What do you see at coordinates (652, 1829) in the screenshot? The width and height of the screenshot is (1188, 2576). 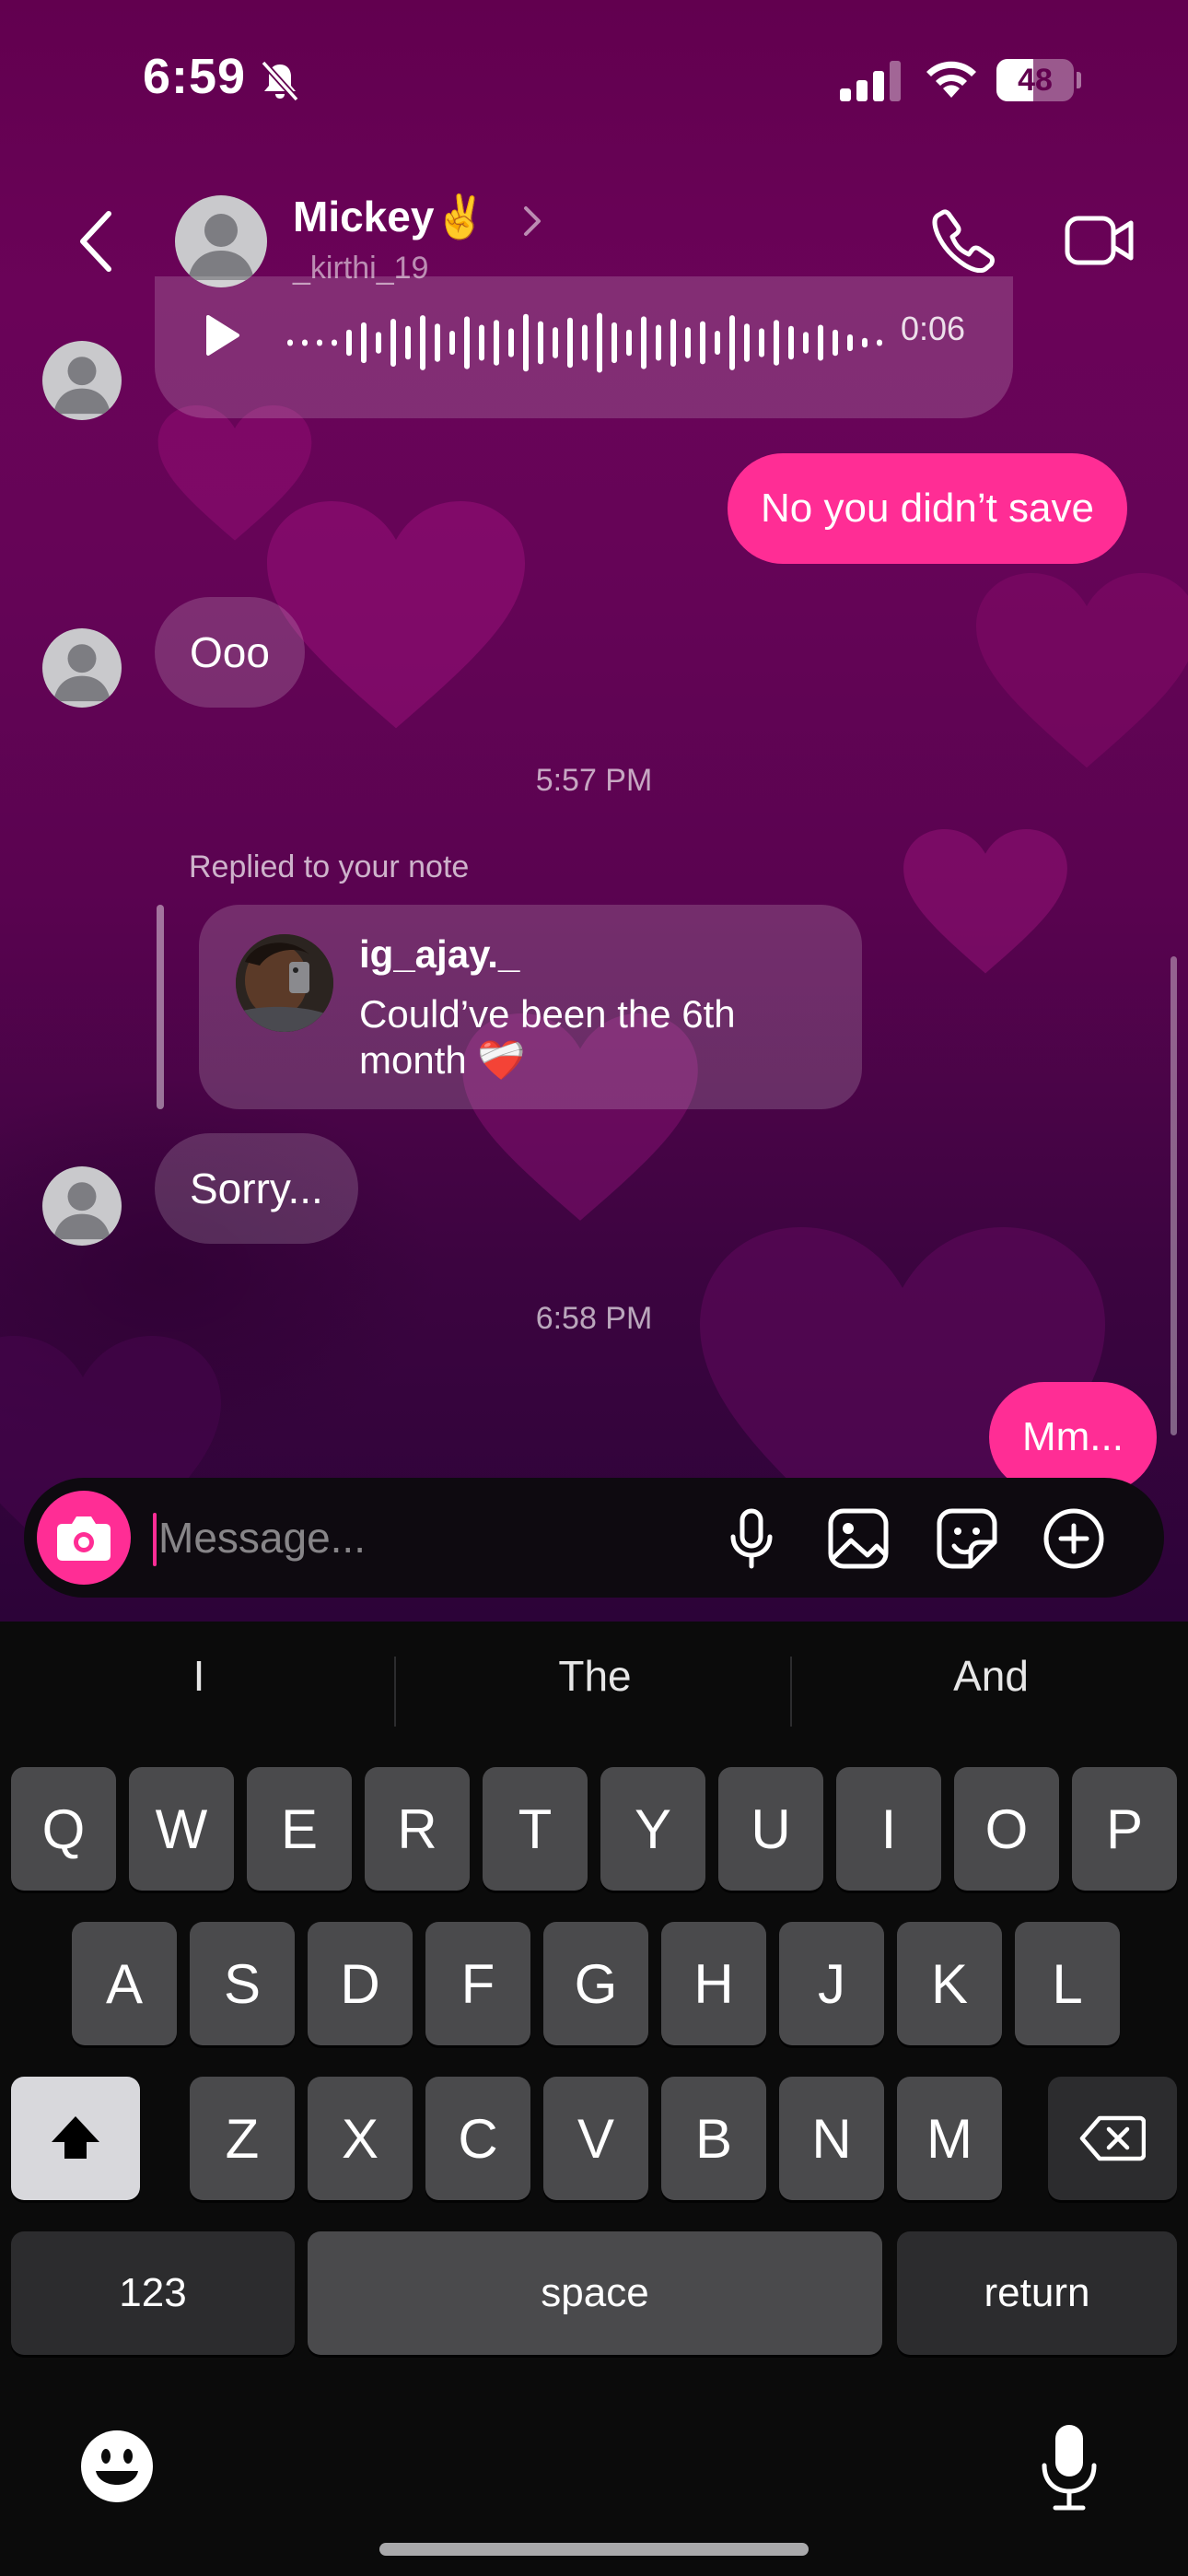 I see `key: Y` at bounding box center [652, 1829].